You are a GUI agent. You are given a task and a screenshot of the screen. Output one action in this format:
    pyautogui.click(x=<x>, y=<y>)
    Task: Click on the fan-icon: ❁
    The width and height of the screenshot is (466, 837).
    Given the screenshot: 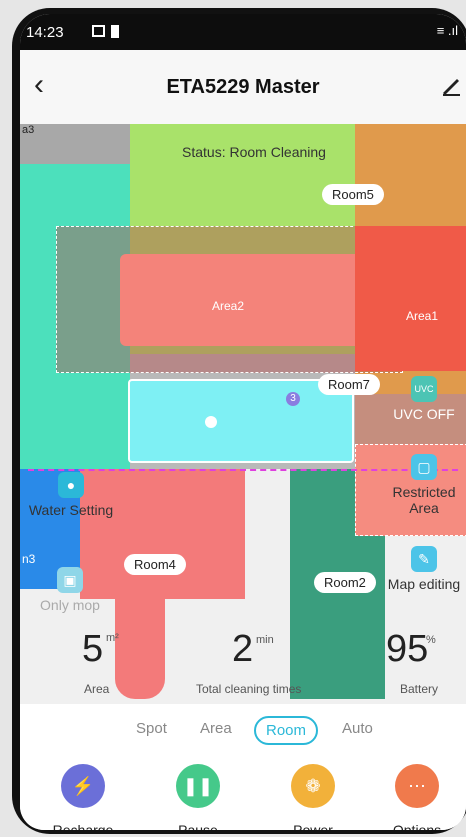 What is the action you would take?
    pyautogui.click(x=313, y=786)
    